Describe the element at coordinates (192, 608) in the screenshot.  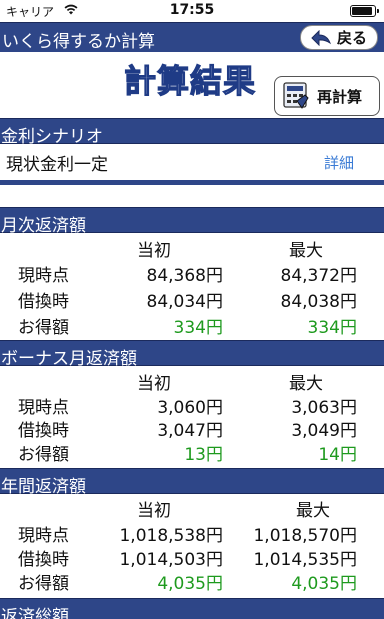
I see `total-section-header: 返済総額` at that location.